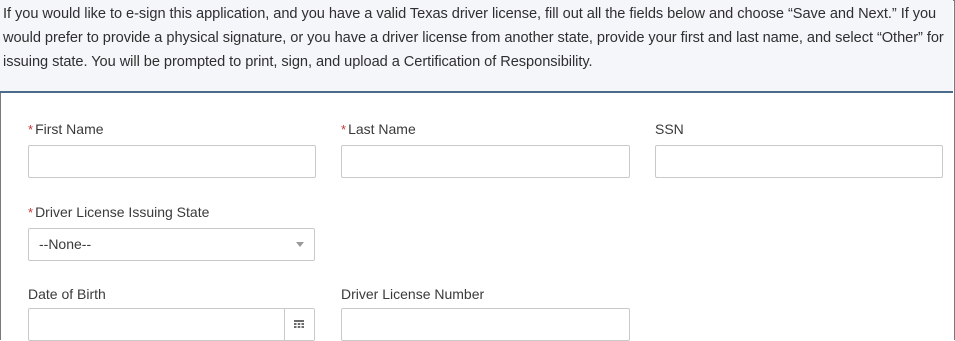  What do you see at coordinates (485, 324) in the screenshot?
I see `license-number-input` at bounding box center [485, 324].